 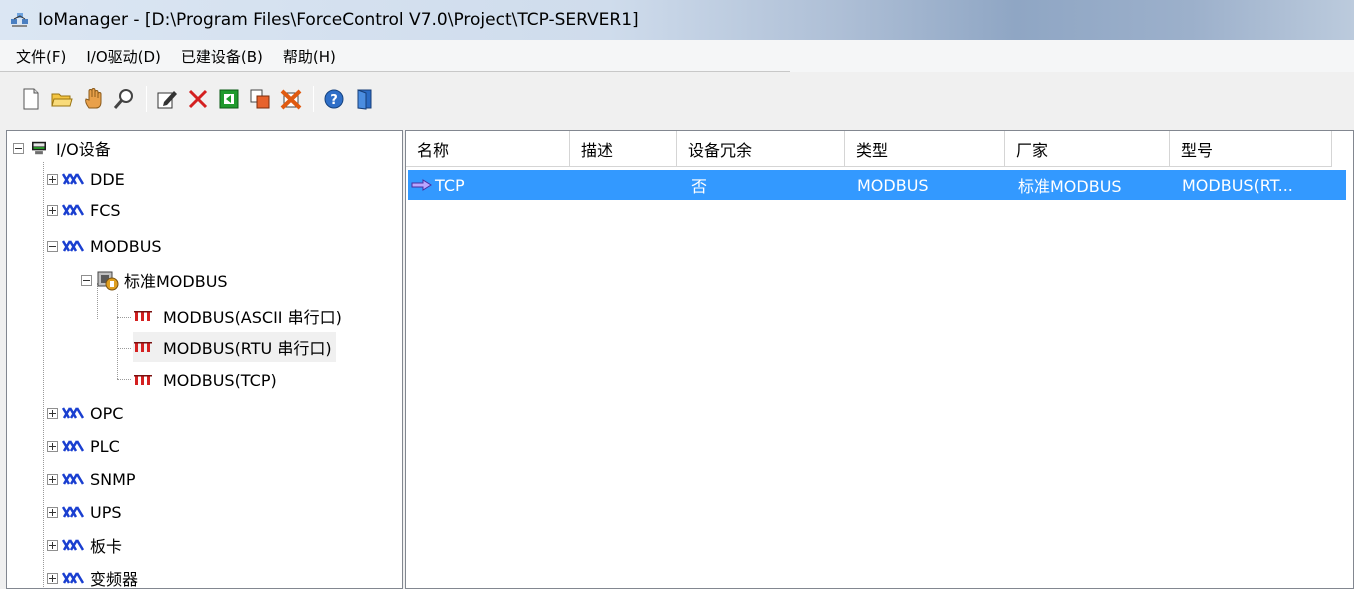 What do you see at coordinates (761, 149) in the screenshot?
I see `column-header-redundancy: 设备冗余` at bounding box center [761, 149].